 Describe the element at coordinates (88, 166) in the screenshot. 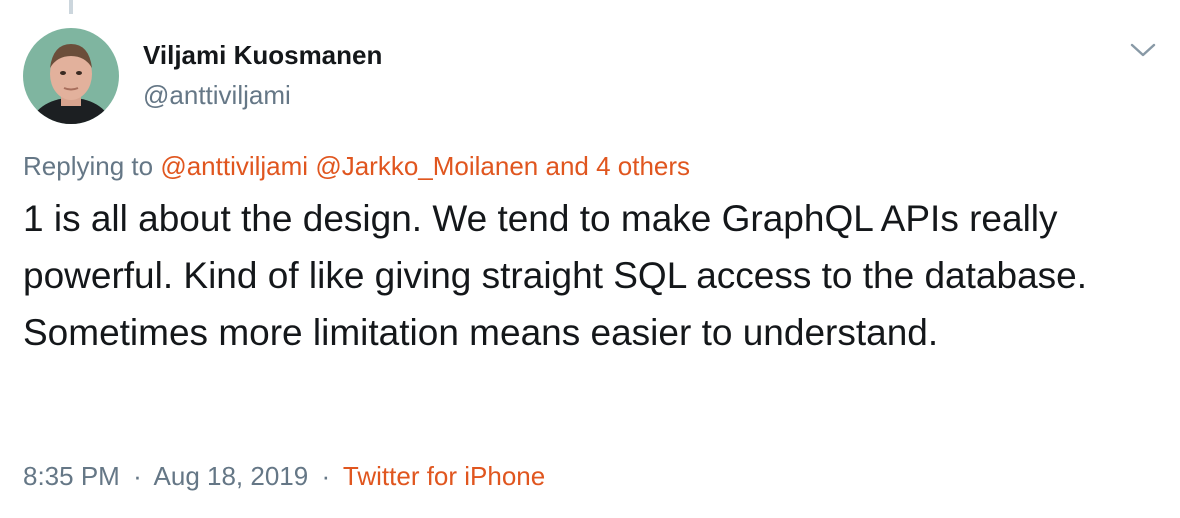

I see `replying-to-label: Replying to` at that location.